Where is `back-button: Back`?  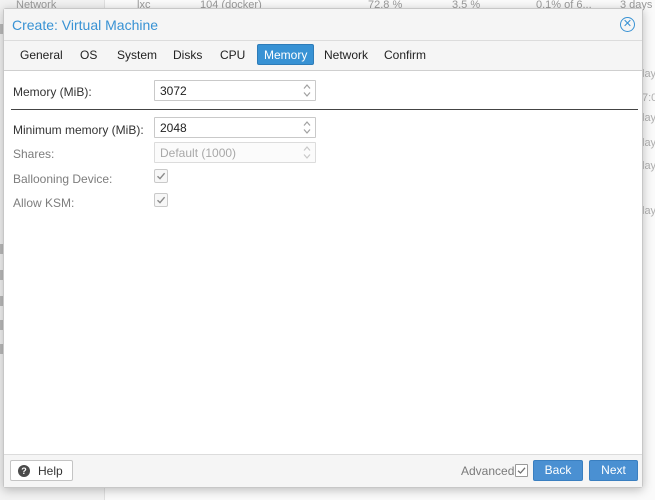 back-button: Back is located at coordinates (558, 470).